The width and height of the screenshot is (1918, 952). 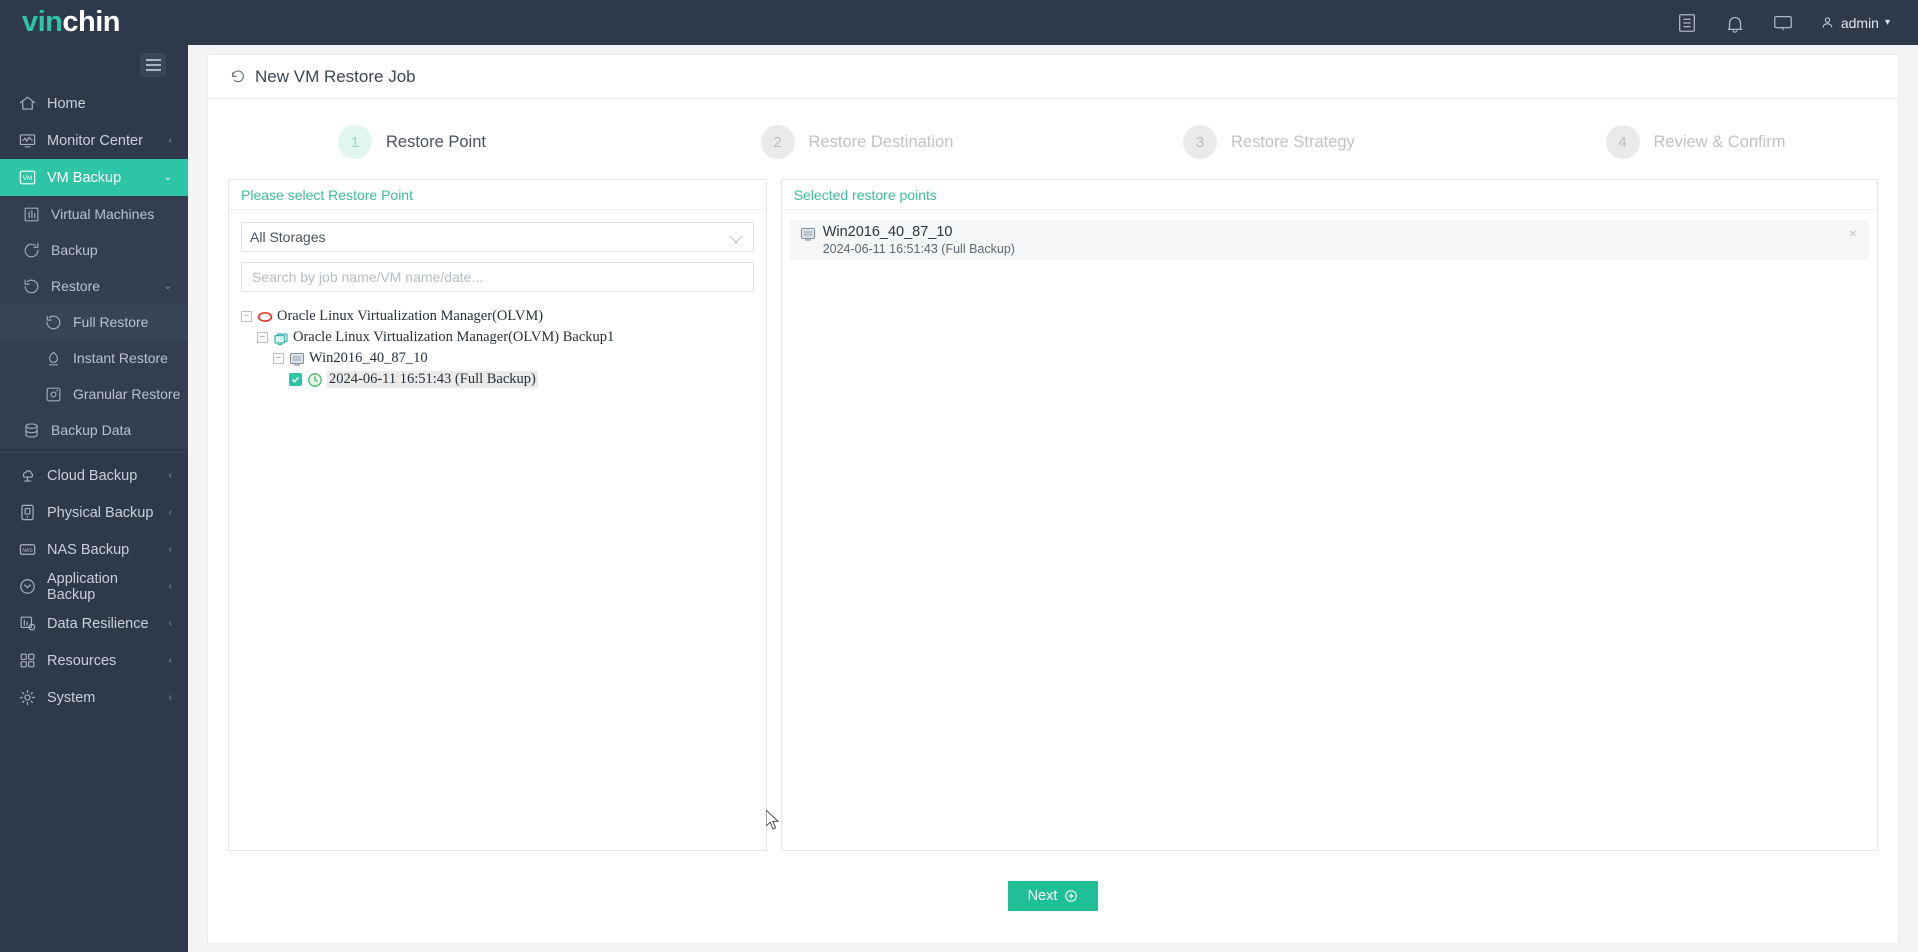 I want to click on sidebar-item-label: Backup, so click(x=74, y=250).